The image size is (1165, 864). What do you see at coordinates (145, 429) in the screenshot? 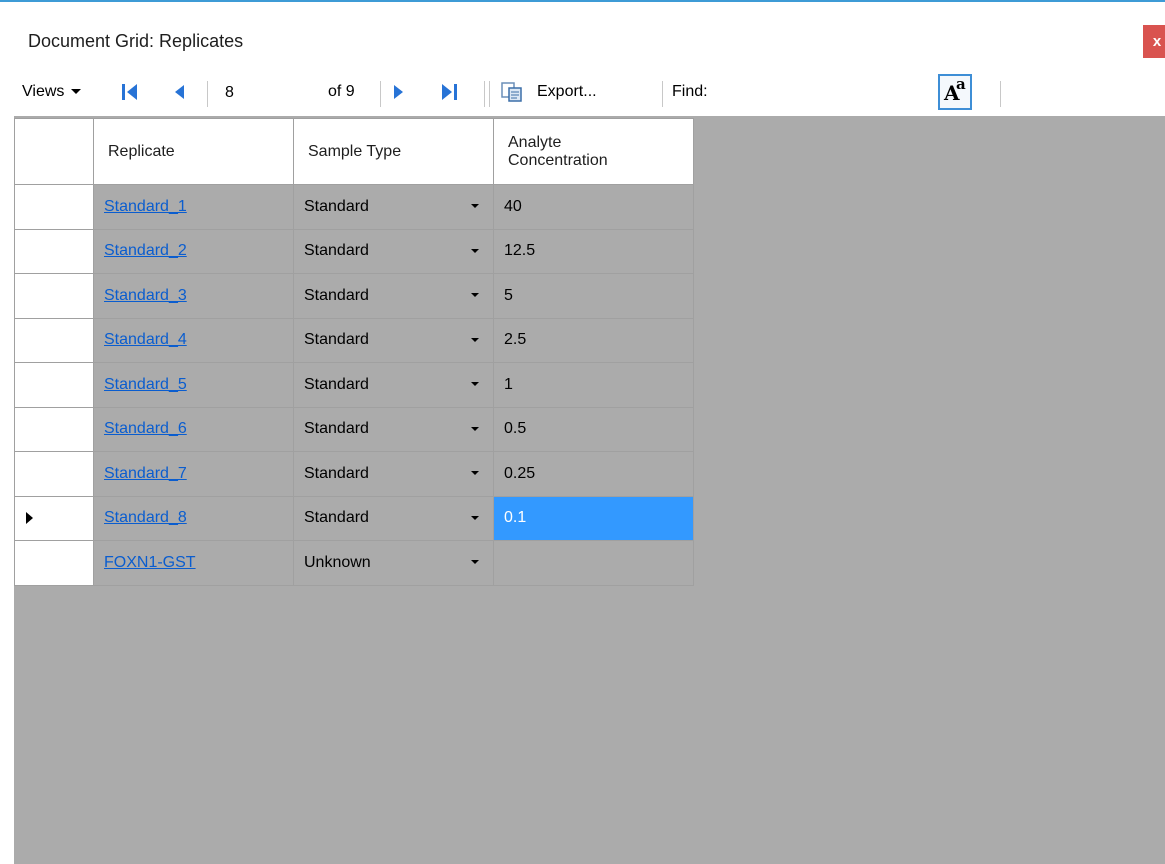
I see `replicate-link: Standard_6` at bounding box center [145, 429].